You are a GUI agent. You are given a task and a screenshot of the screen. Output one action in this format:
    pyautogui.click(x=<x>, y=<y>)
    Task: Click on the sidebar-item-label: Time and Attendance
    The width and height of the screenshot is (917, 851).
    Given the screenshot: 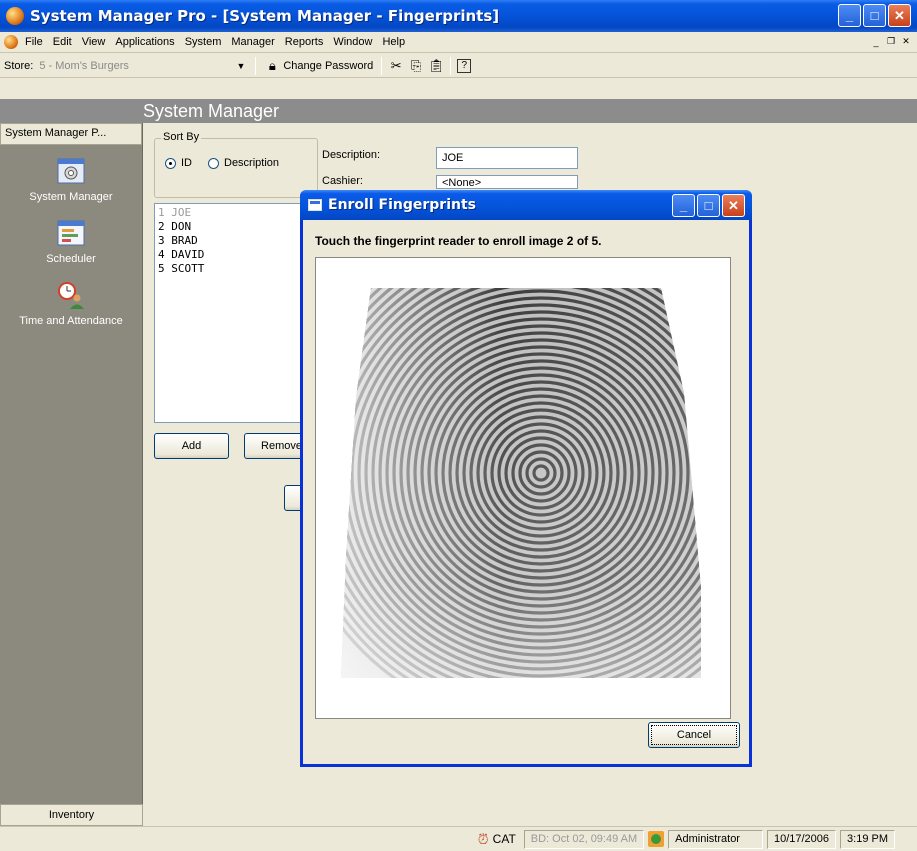 What is the action you would take?
    pyautogui.click(x=71, y=321)
    